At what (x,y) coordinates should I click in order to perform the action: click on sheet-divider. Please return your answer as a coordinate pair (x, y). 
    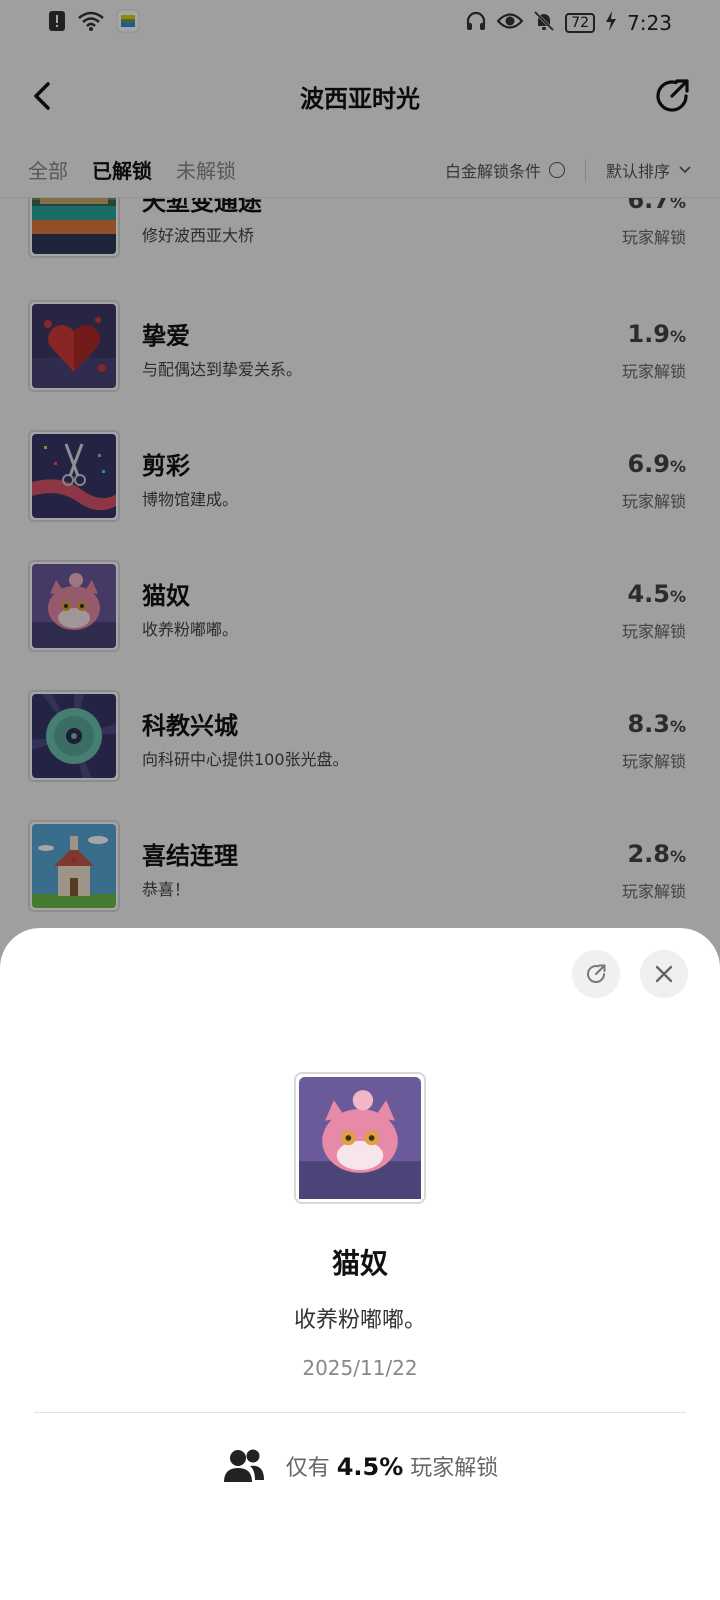
    Looking at the image, I should click on (360, 1412).